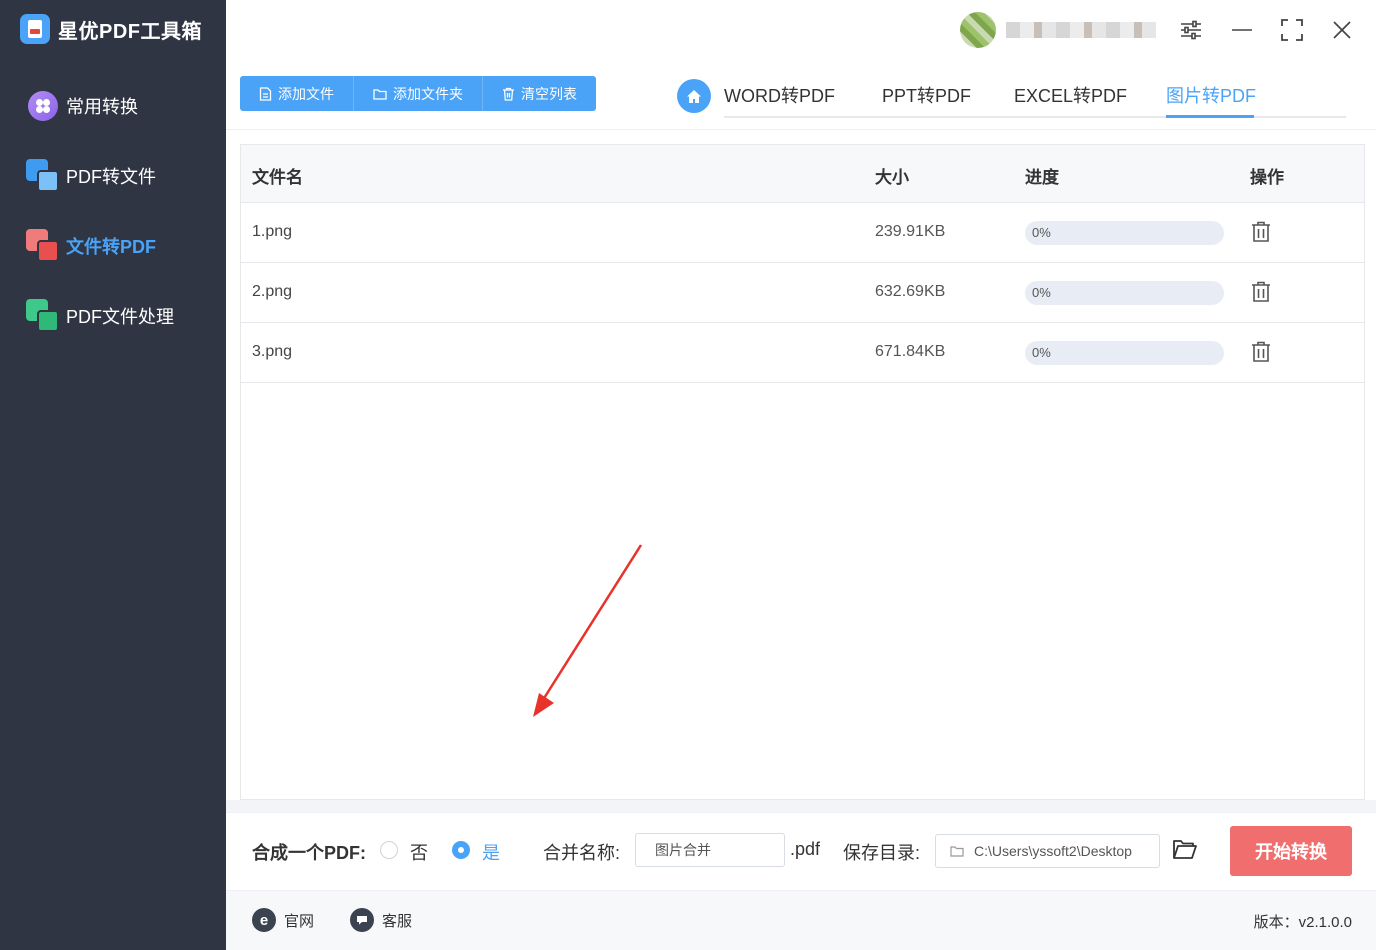 The image size is (1376, 950). Describe the element at coordinates (491, 852) in the screenshot. I see `merge-yes-label: 是` at that location.